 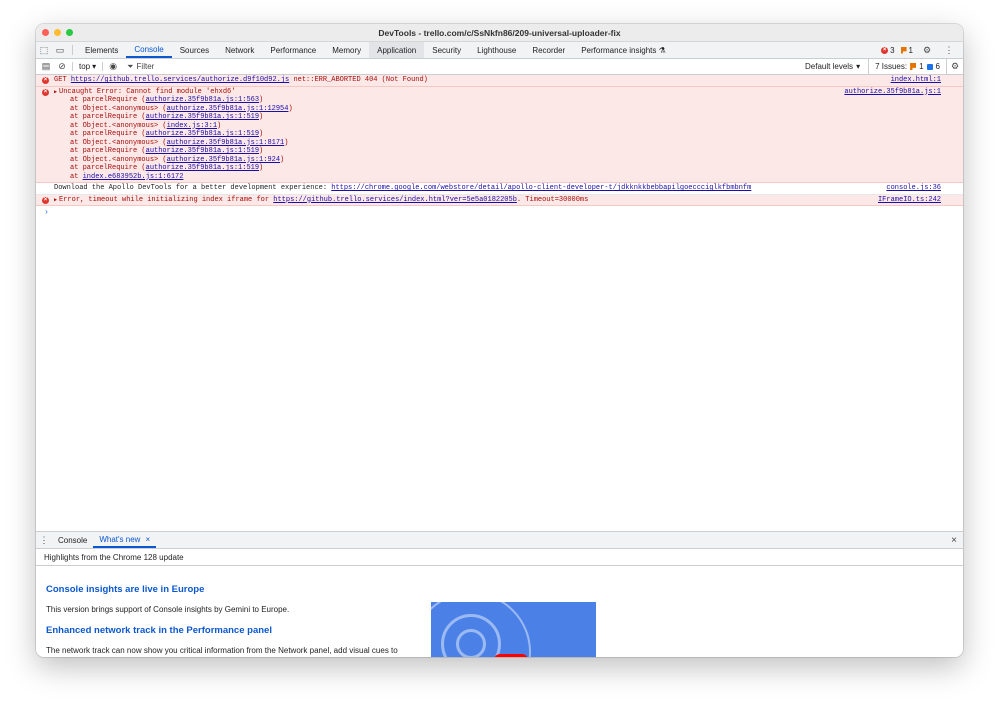 What do you see at coordinates (293, 50) in the screenshot?
I see `tab-performance: Performance` at bounding box center [293, 50].